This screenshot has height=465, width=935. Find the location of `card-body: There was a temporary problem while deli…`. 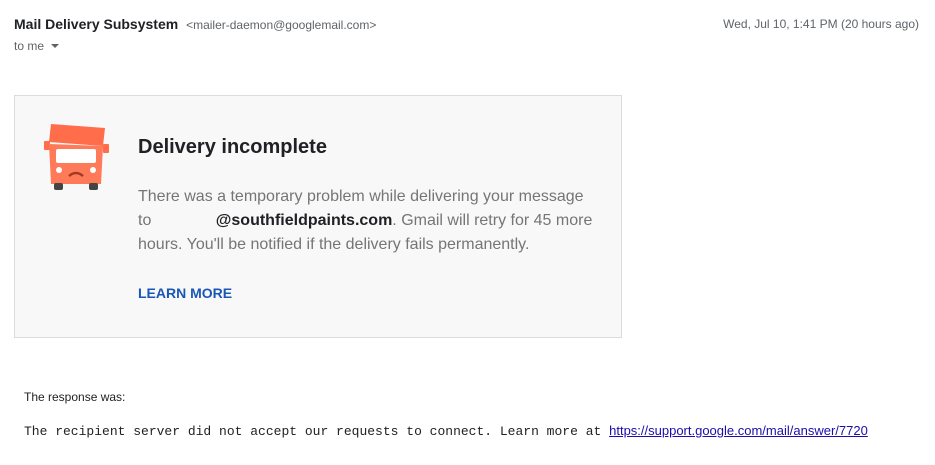

card-body: There was a temporary problem while deli… is located at coordinates (368, 221).